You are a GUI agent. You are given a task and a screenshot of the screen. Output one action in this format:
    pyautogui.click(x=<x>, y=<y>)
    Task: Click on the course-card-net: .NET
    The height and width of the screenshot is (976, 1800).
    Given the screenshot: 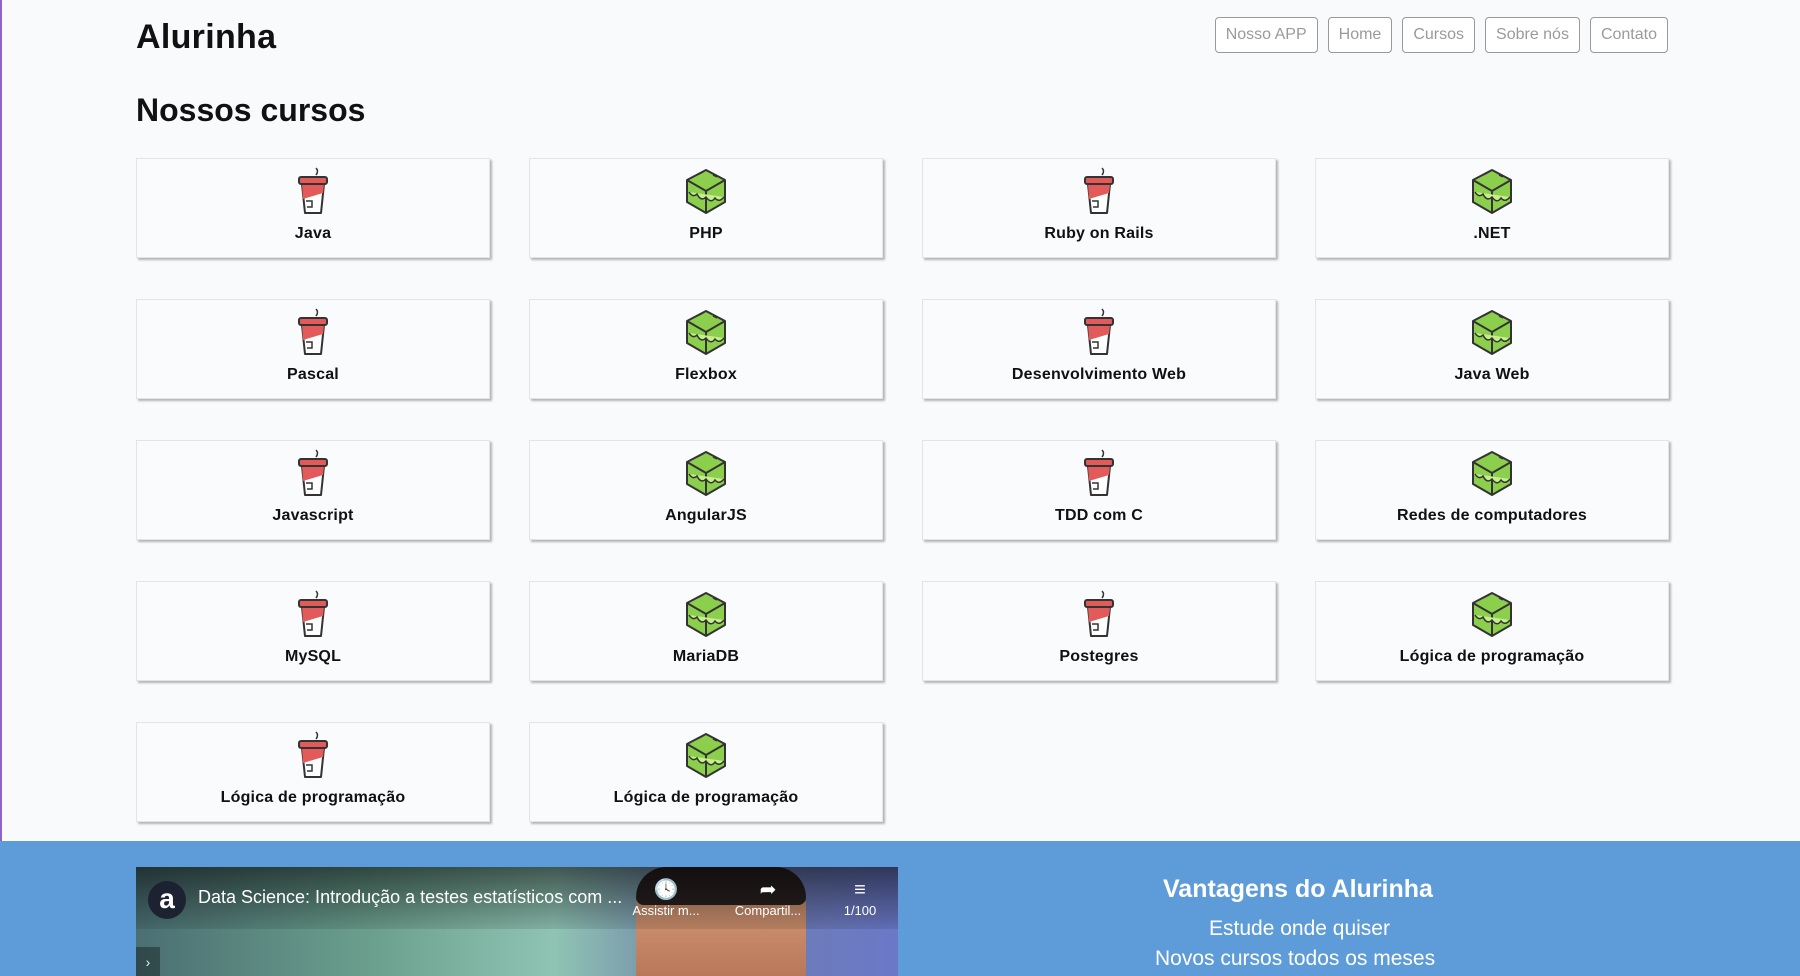 What is the action you would take?
    pyautogui.click(x=1492, y=208)
    